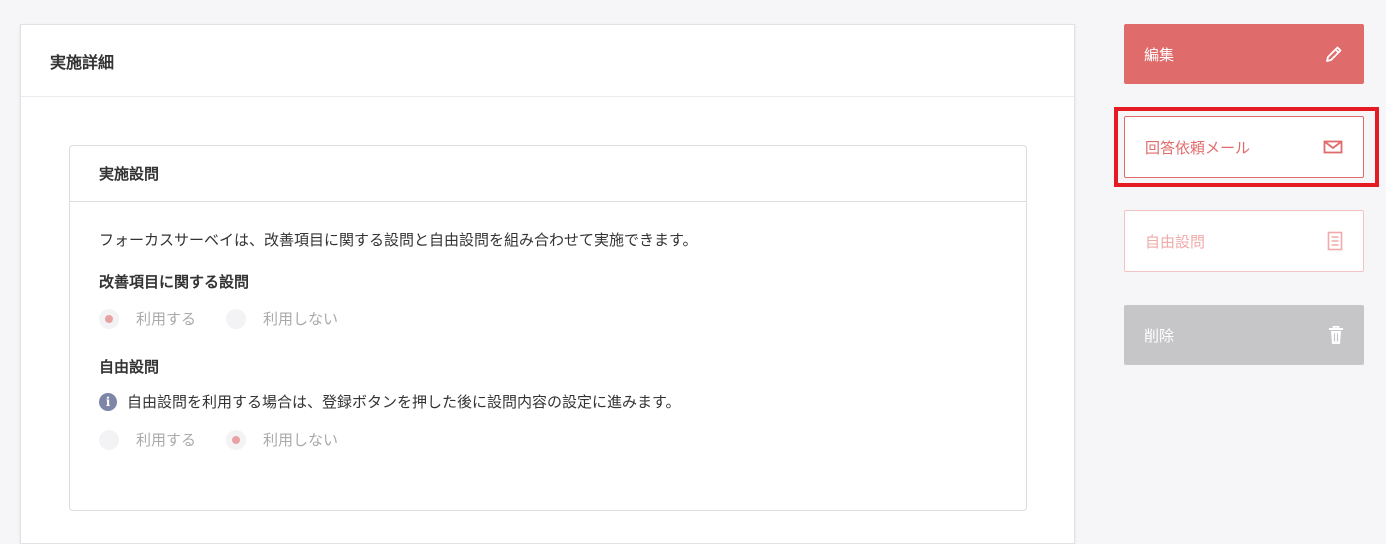  I want to click on free-nouse-radio, so click(236, 439).